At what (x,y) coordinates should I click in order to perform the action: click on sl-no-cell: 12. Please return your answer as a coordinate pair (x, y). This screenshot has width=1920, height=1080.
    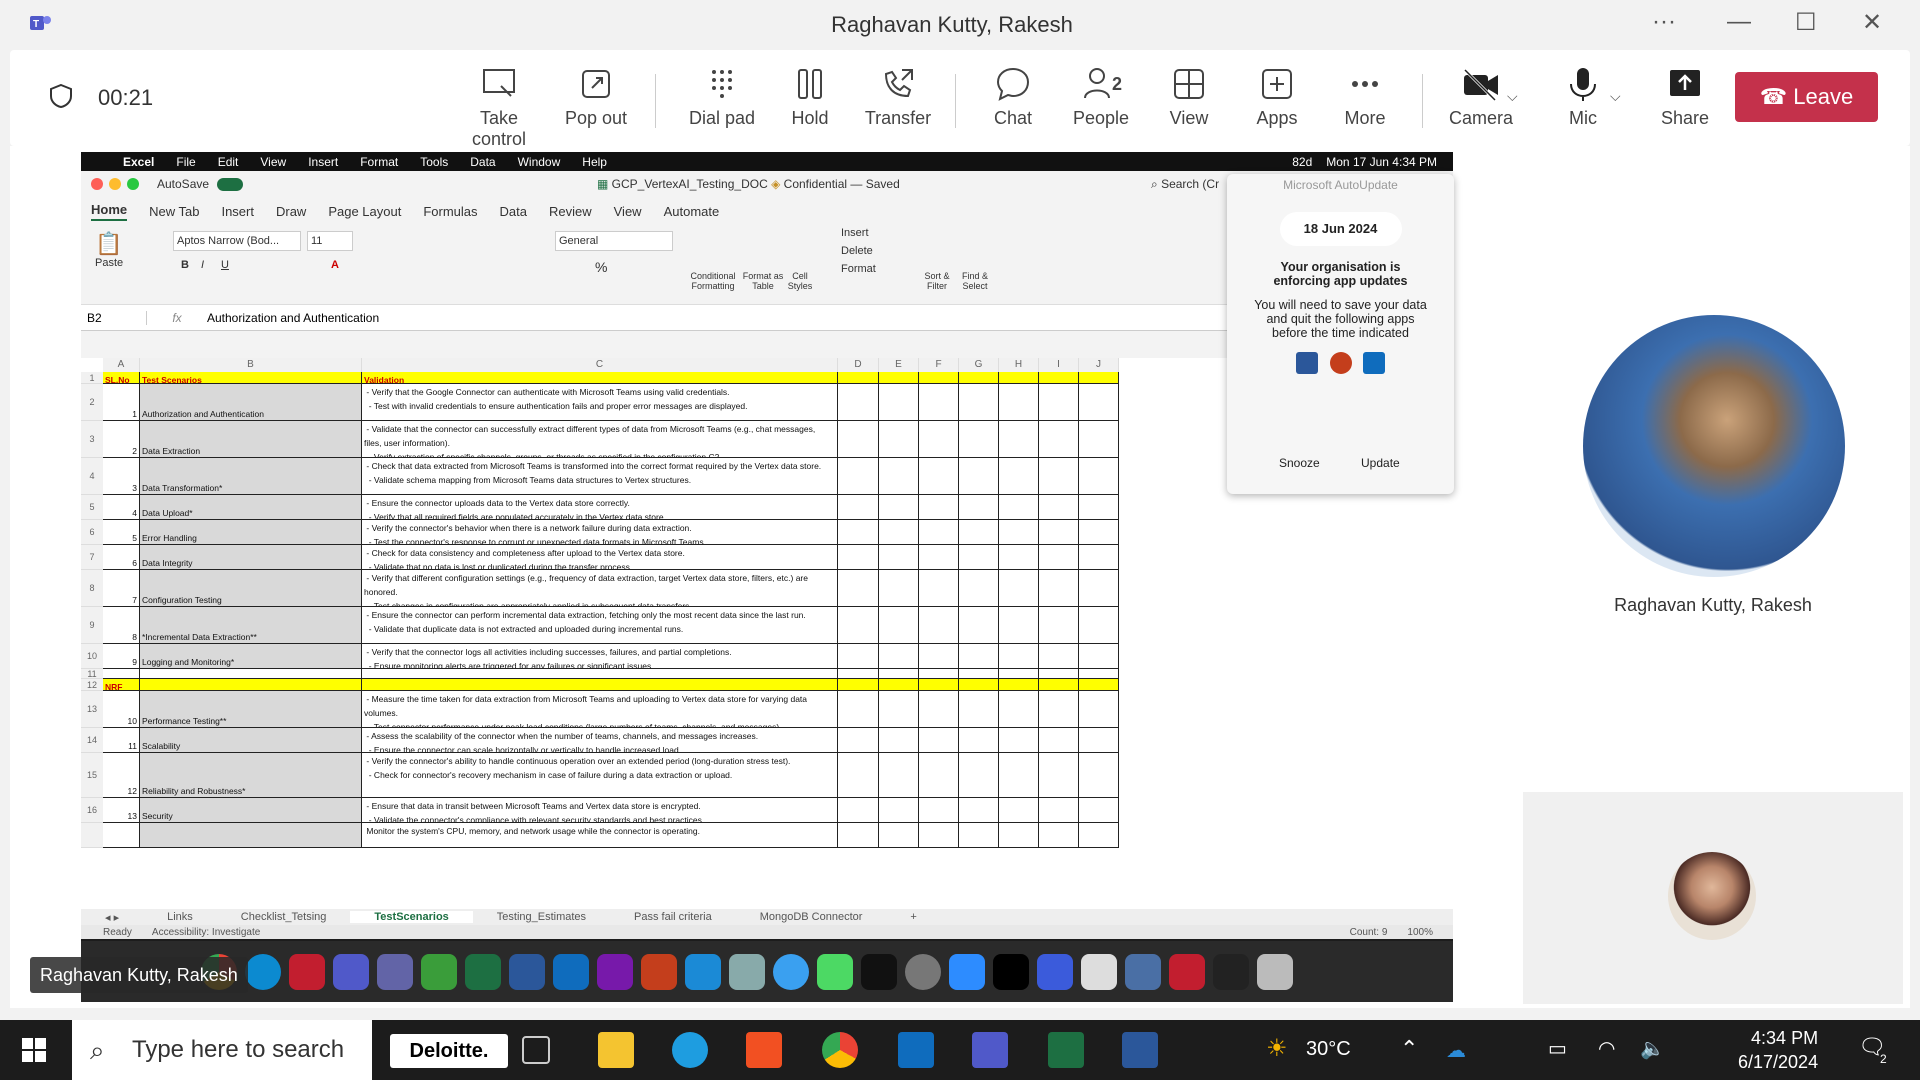
    Looking at the image, I should click on (121, 775).